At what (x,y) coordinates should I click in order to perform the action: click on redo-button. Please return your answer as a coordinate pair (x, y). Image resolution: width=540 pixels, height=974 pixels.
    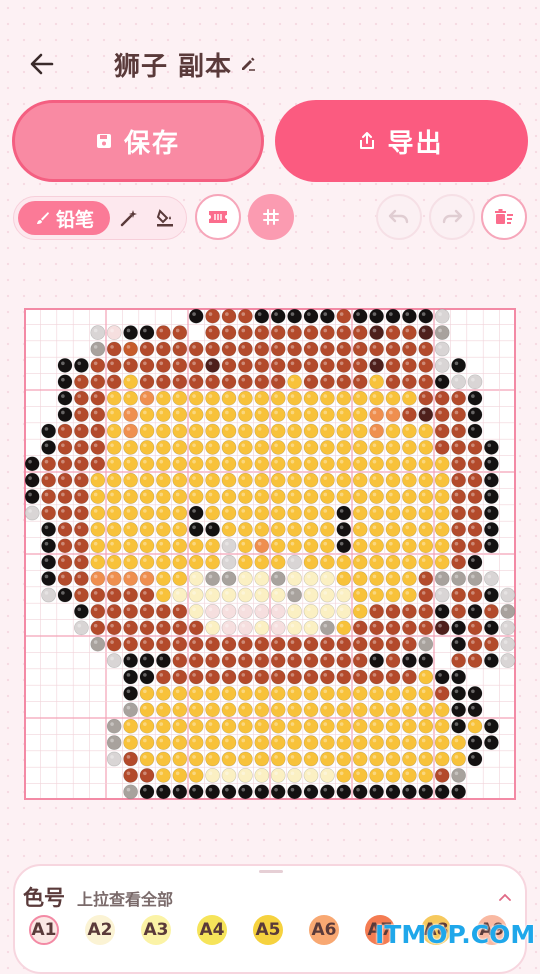
    Looking at the image, I should click on (452, 217).